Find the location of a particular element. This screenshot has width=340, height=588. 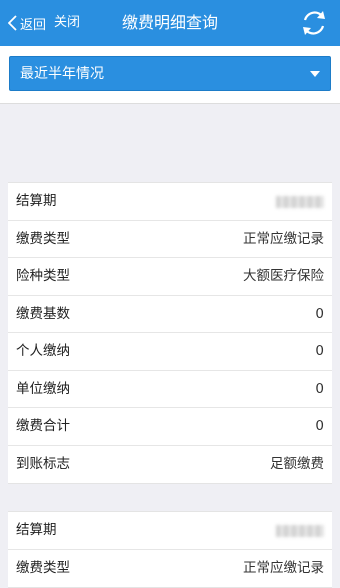

filter-panel: 最近半年情况 is located at coordinates (170, 75).